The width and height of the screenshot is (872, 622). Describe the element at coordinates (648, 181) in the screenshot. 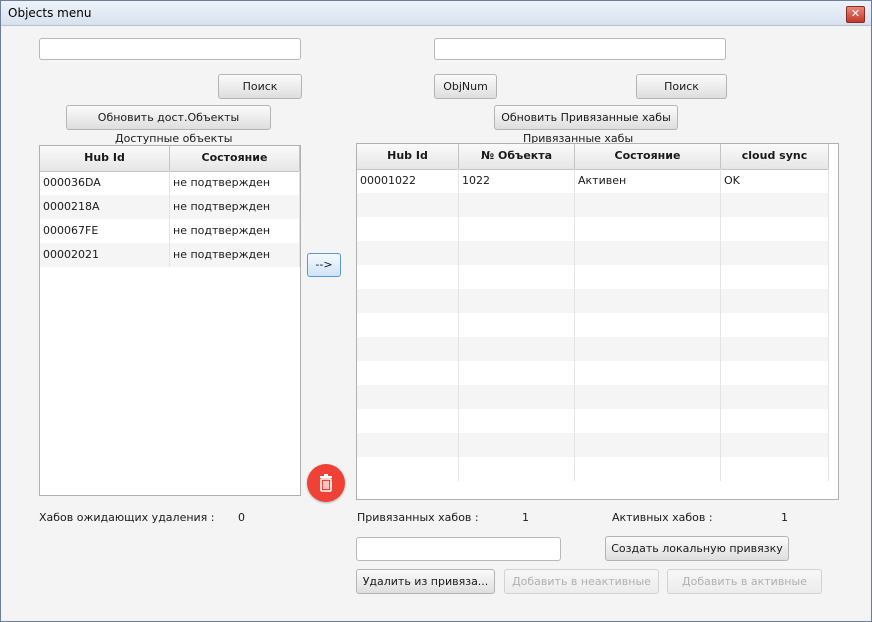

I see `table-cell: Активен` at that location.